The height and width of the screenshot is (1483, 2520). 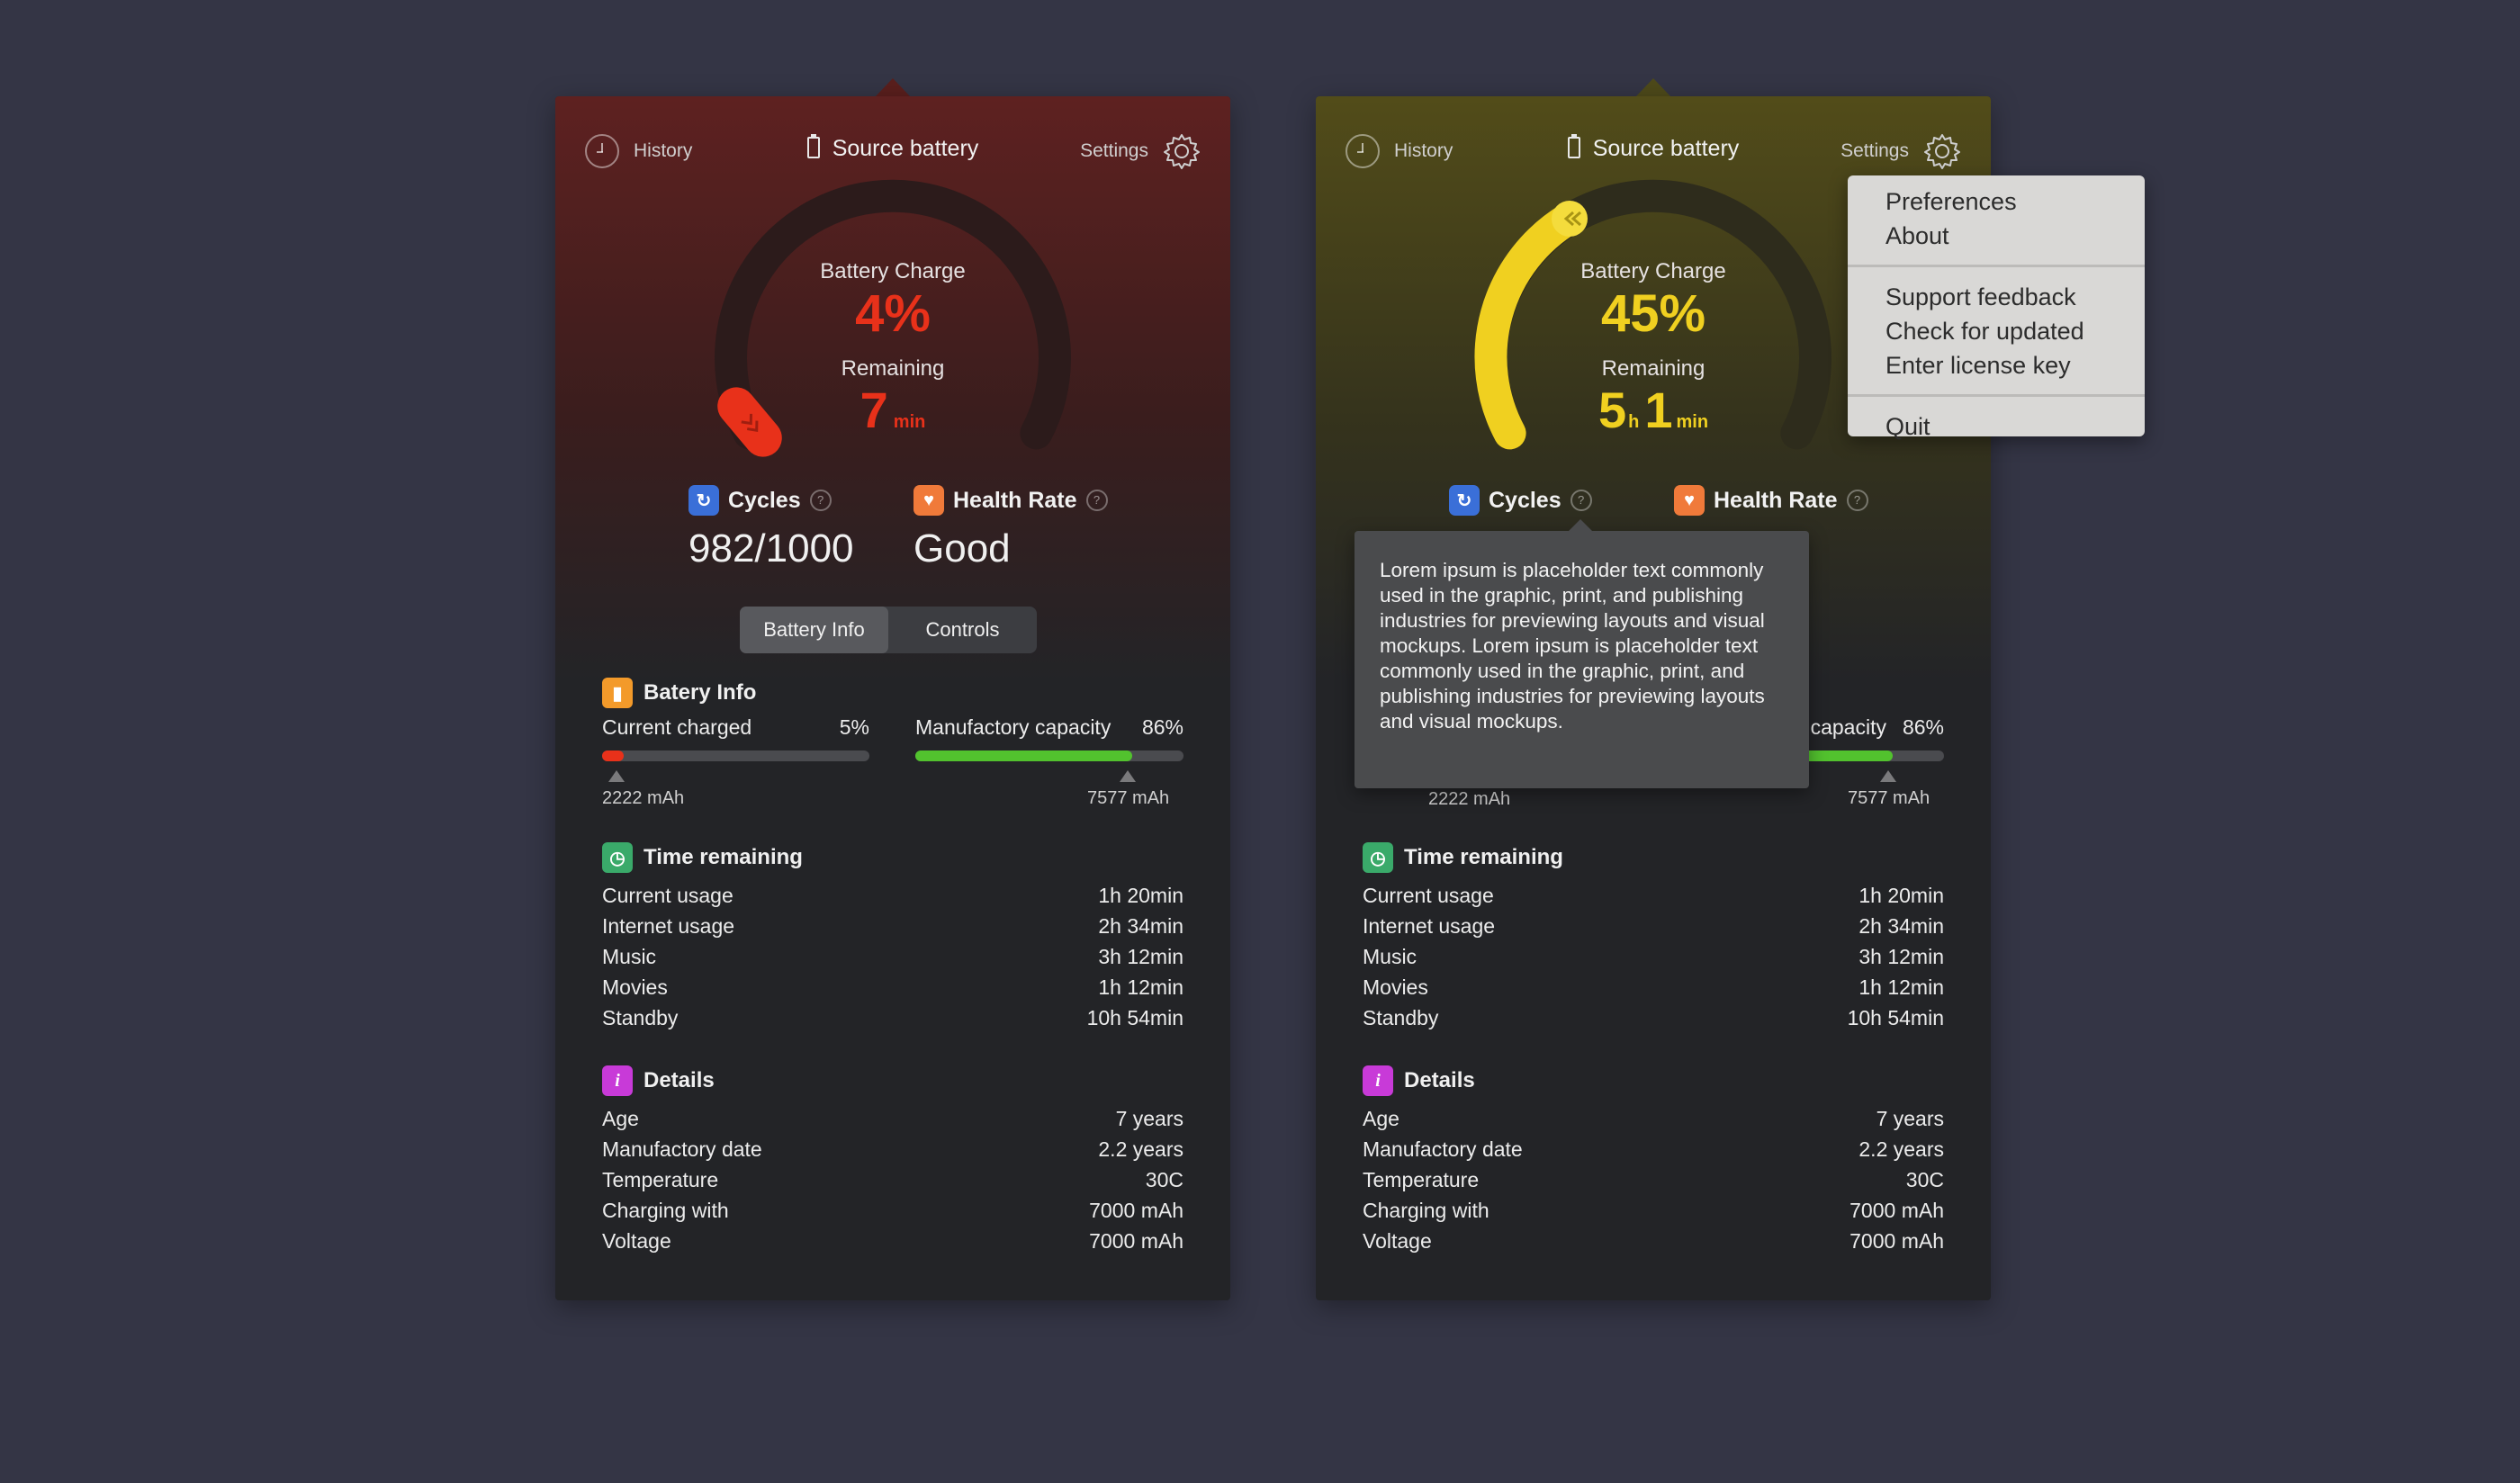 What do you see at coordinates (1422, 1179) in the screenshot?
I see `row-label: Temperature` at bounding box center [1422, 1179].